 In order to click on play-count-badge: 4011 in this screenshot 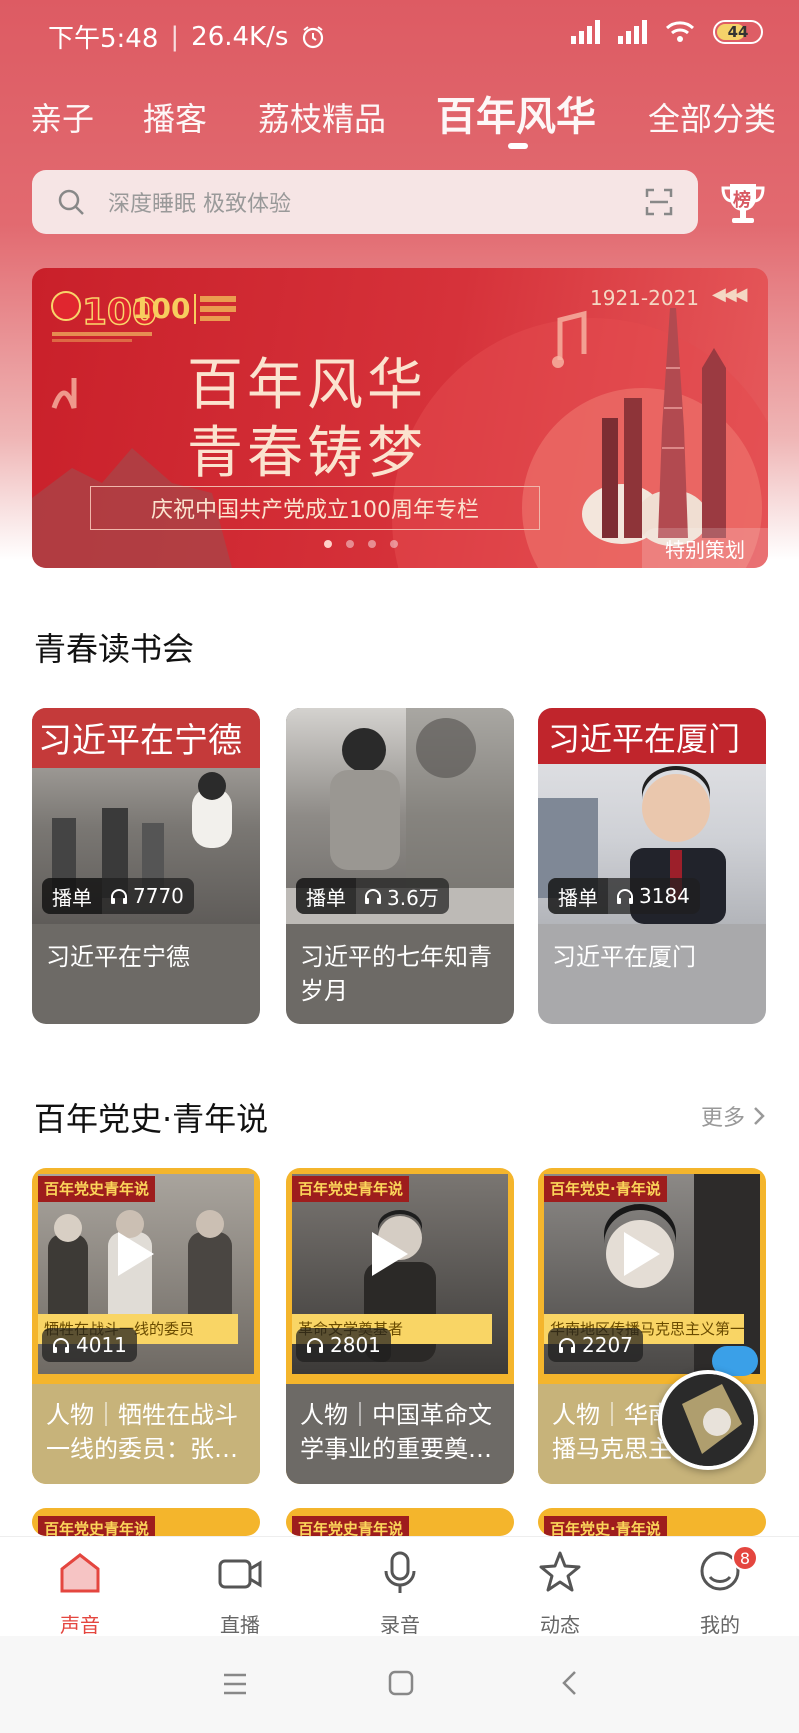, I will do `click(89, 1345)`.